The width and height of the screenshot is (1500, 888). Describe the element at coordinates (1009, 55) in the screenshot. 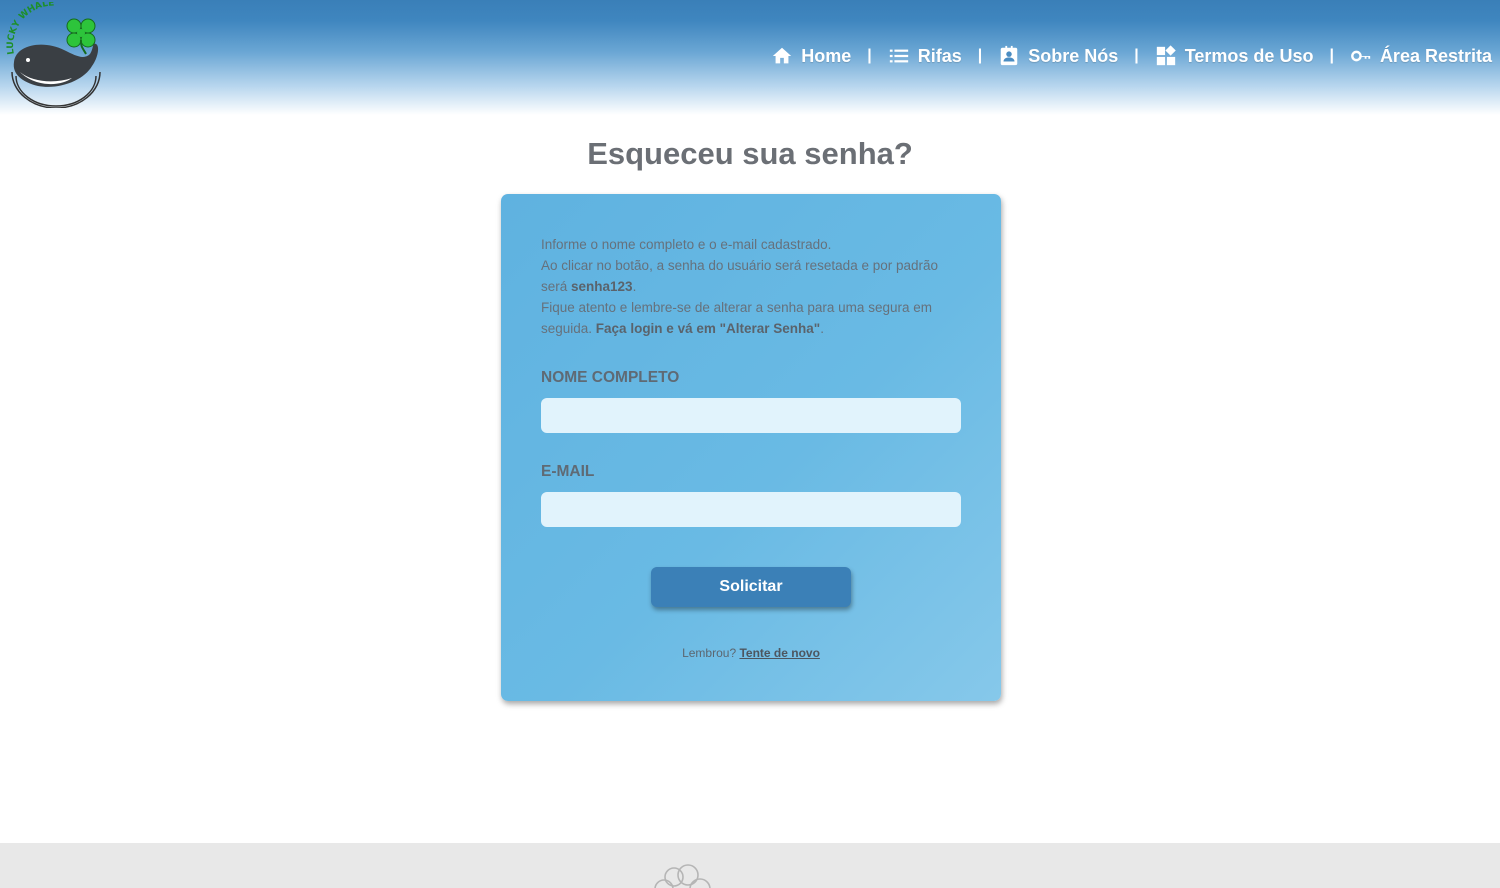

I see `contact-card-icon` at that location.